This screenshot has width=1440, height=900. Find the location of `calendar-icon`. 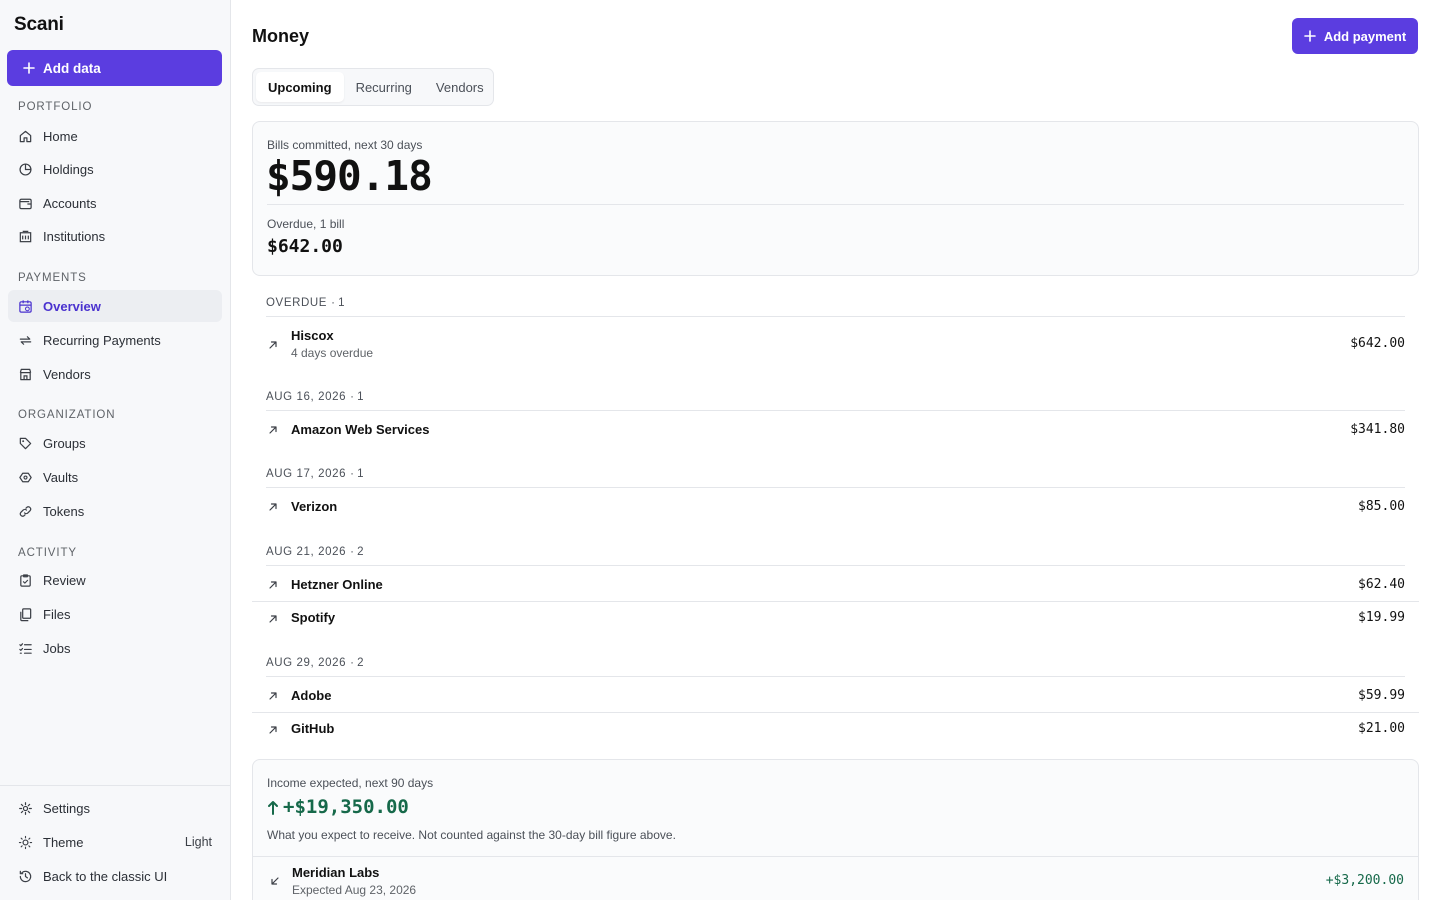

calendar-icon is located at coordinates (25, 306).